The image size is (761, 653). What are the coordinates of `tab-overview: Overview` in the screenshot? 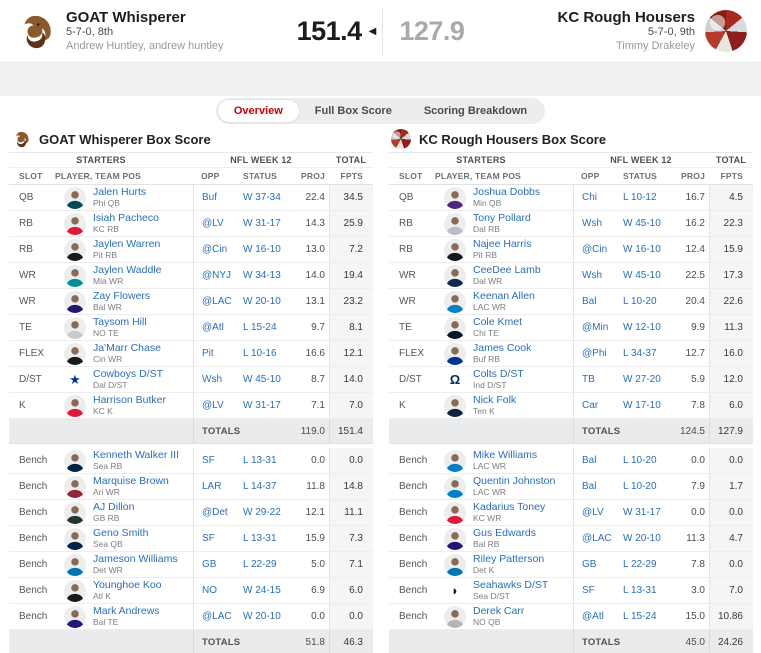 It's located at (258, 111).